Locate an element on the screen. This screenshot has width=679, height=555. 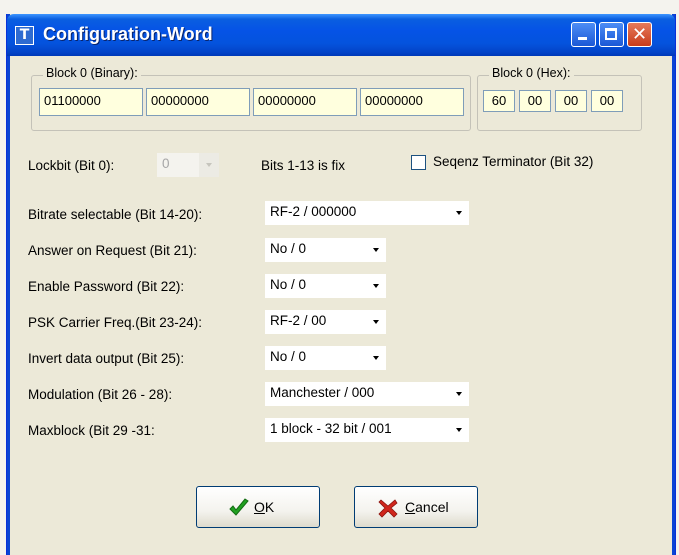
maximize-button is located at coordinates (611, 34).